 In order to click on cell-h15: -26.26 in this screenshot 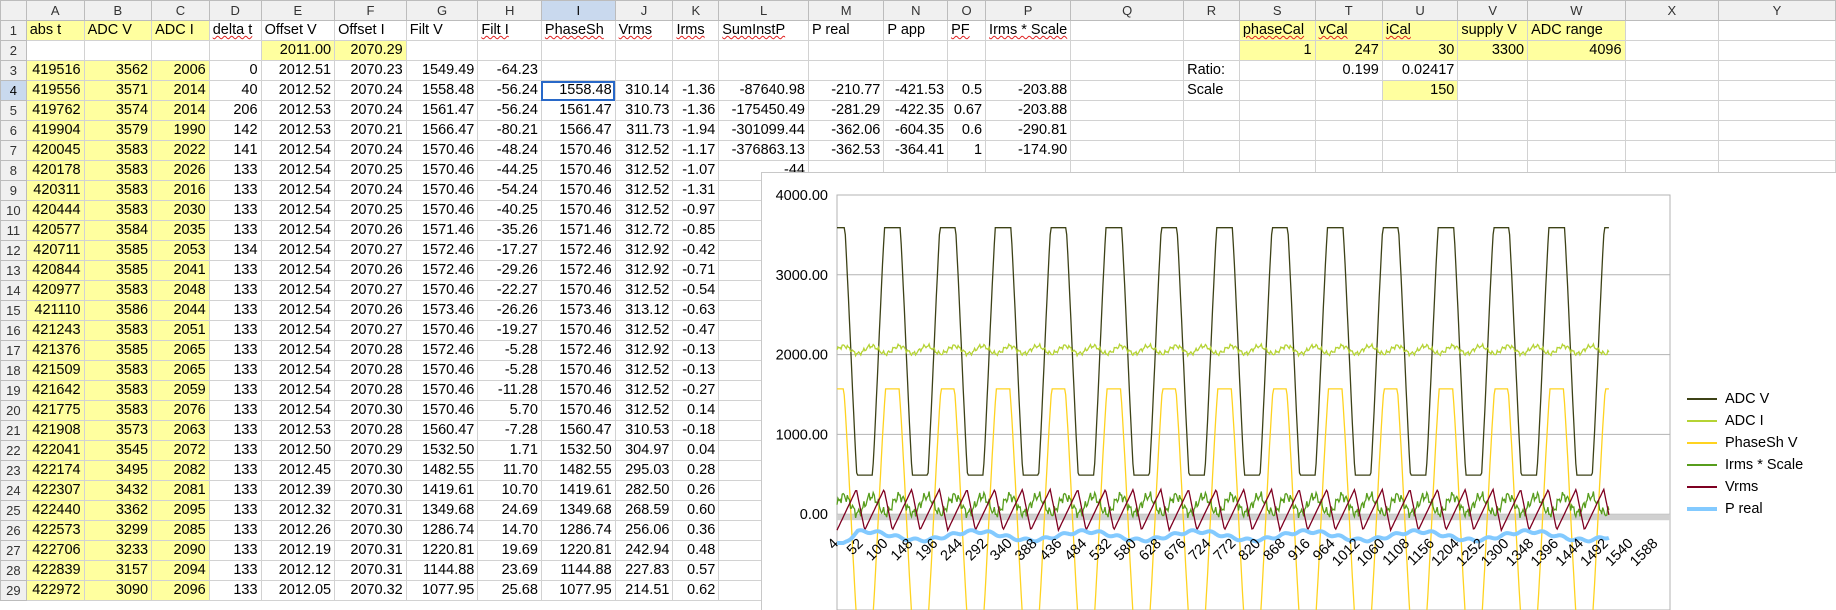, I will do `click(509, 310)`.